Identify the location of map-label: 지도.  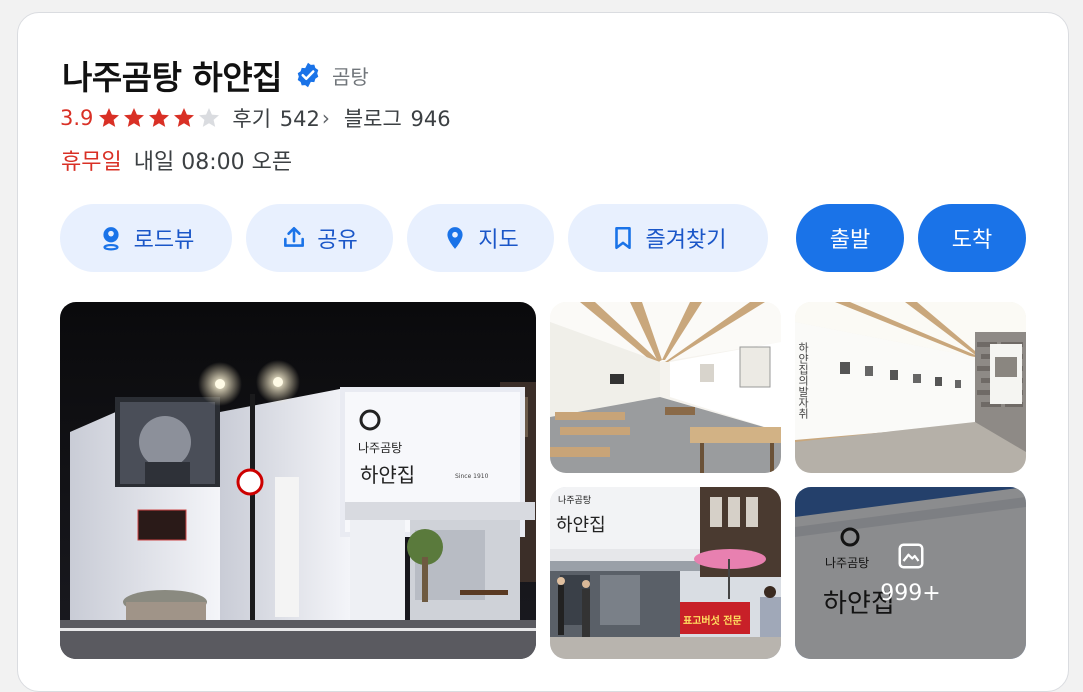
(498, 240).